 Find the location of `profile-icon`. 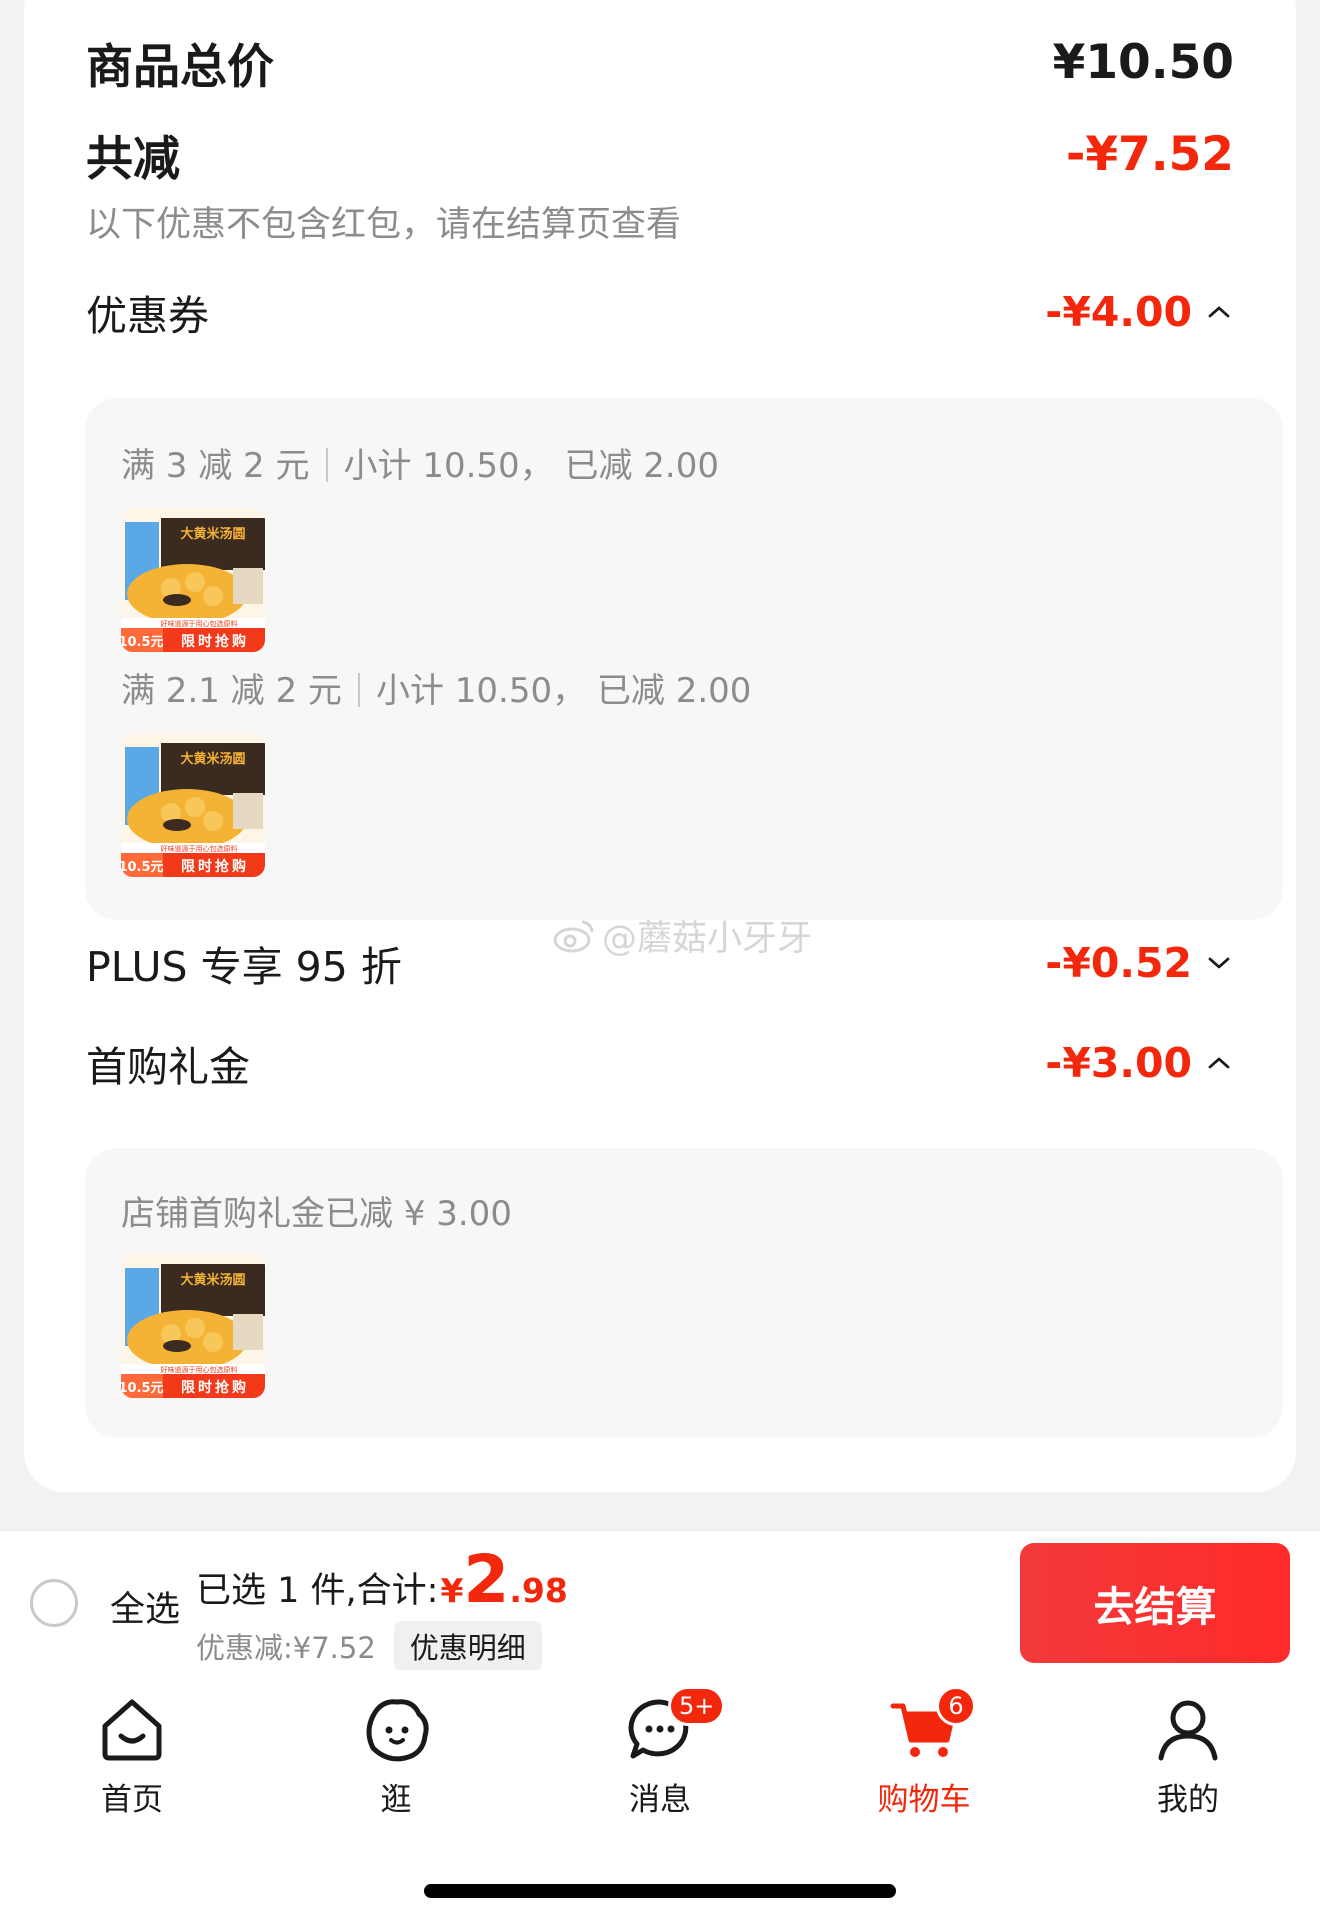

profile-icon is located at coordinates (1188, 1730).